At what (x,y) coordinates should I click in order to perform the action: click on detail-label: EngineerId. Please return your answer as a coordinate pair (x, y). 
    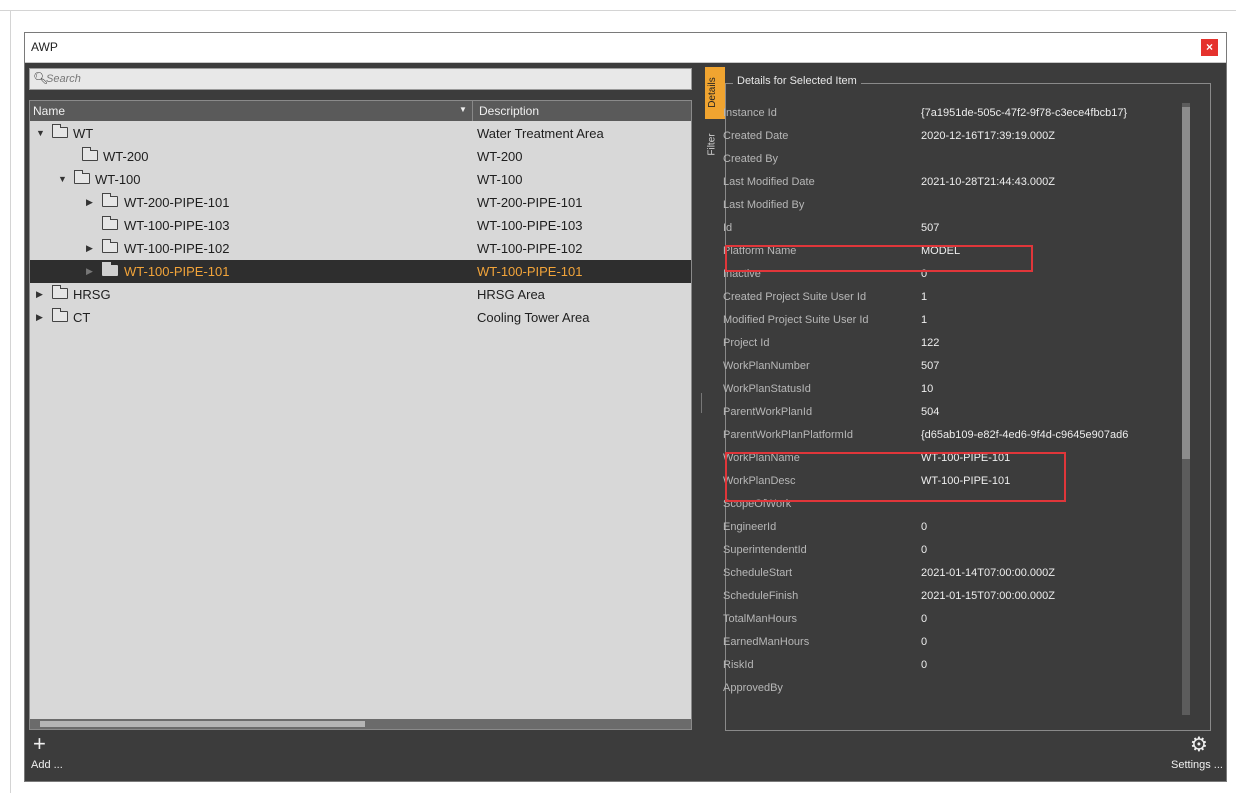
    Looking at the image, I should click on (750, 527).